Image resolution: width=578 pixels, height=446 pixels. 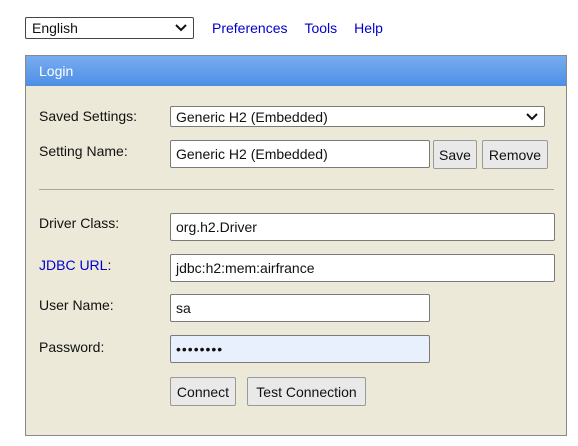 I want to click on remove-button: Remove, so click(x=515, y=154).